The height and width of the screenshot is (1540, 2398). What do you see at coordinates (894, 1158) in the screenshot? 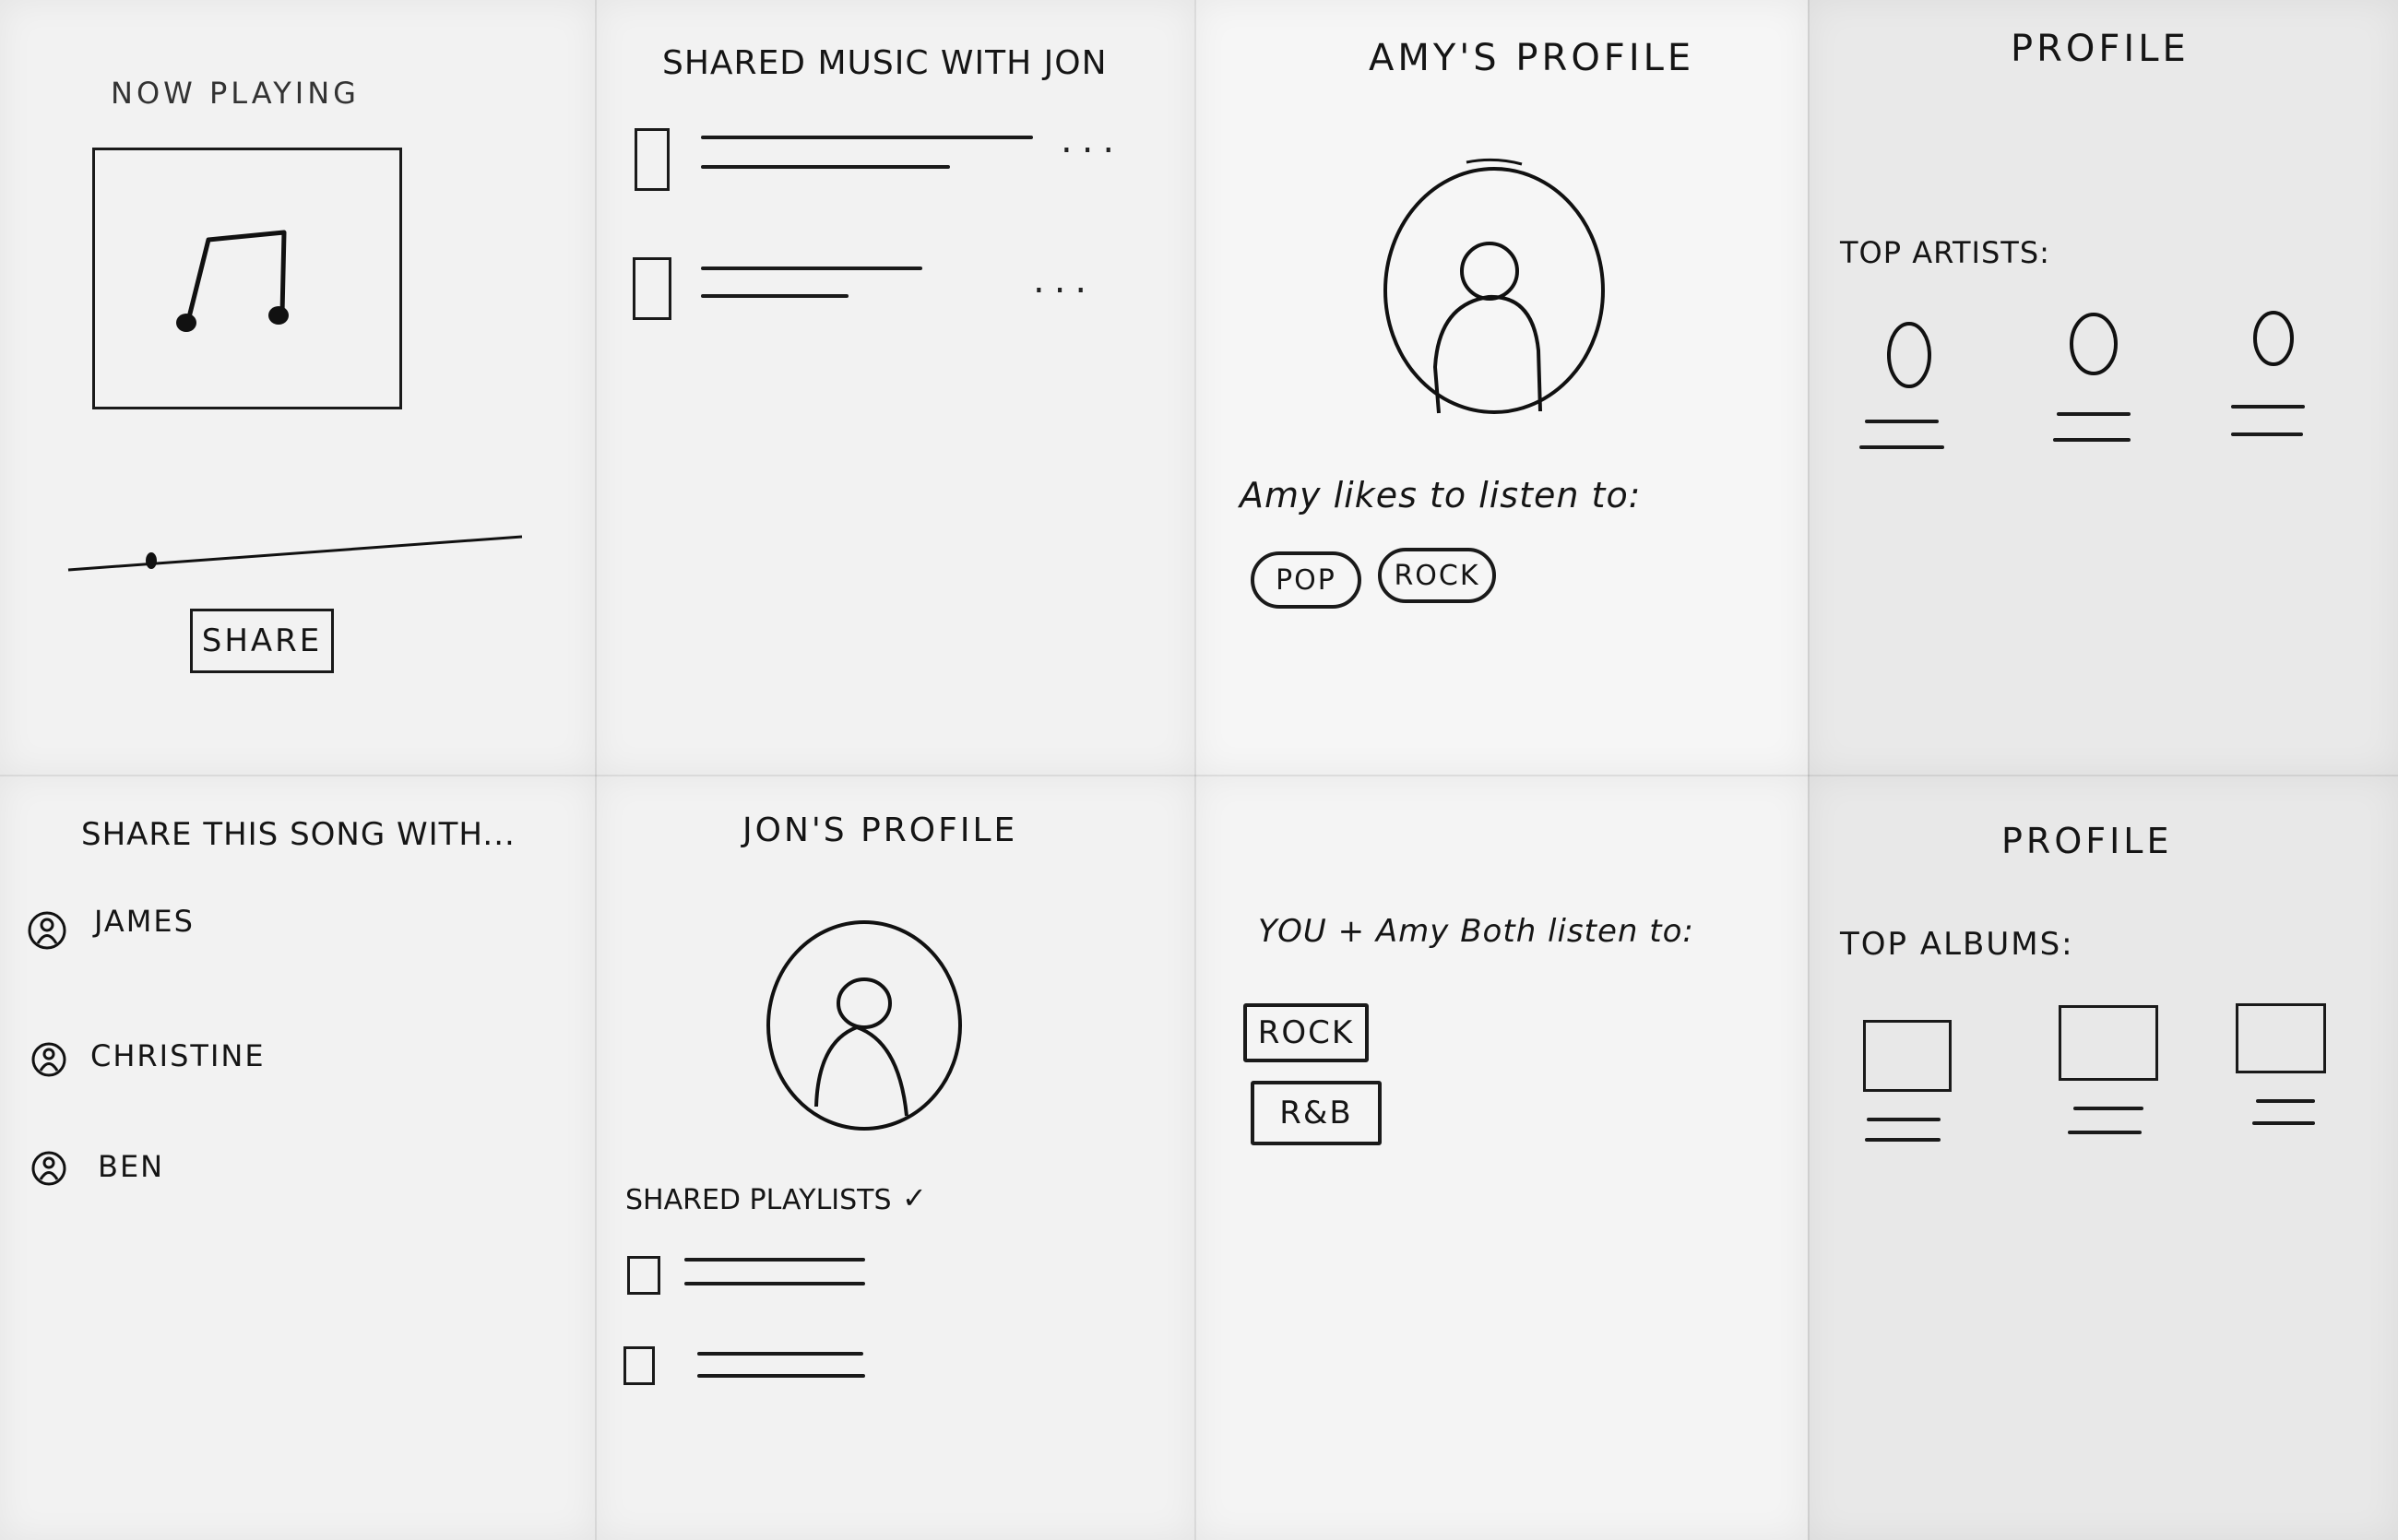
I see `panel-jons-profile` at bounding box center [894, 1158].